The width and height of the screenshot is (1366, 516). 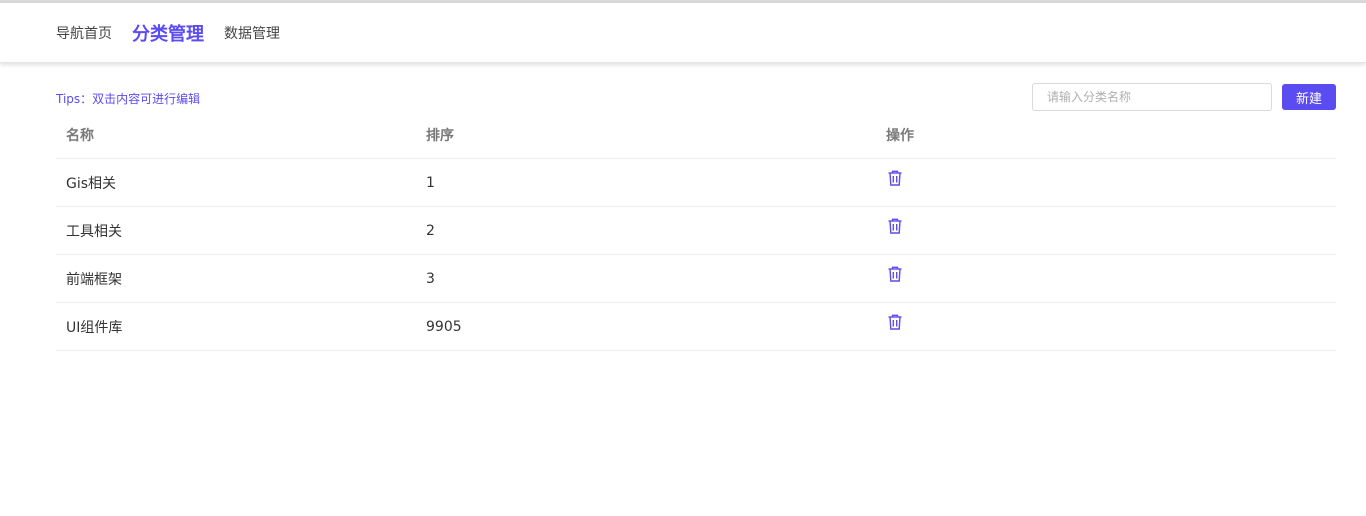 I want to click on table-row: UI组件库 9905, so click(x=696, y=327).